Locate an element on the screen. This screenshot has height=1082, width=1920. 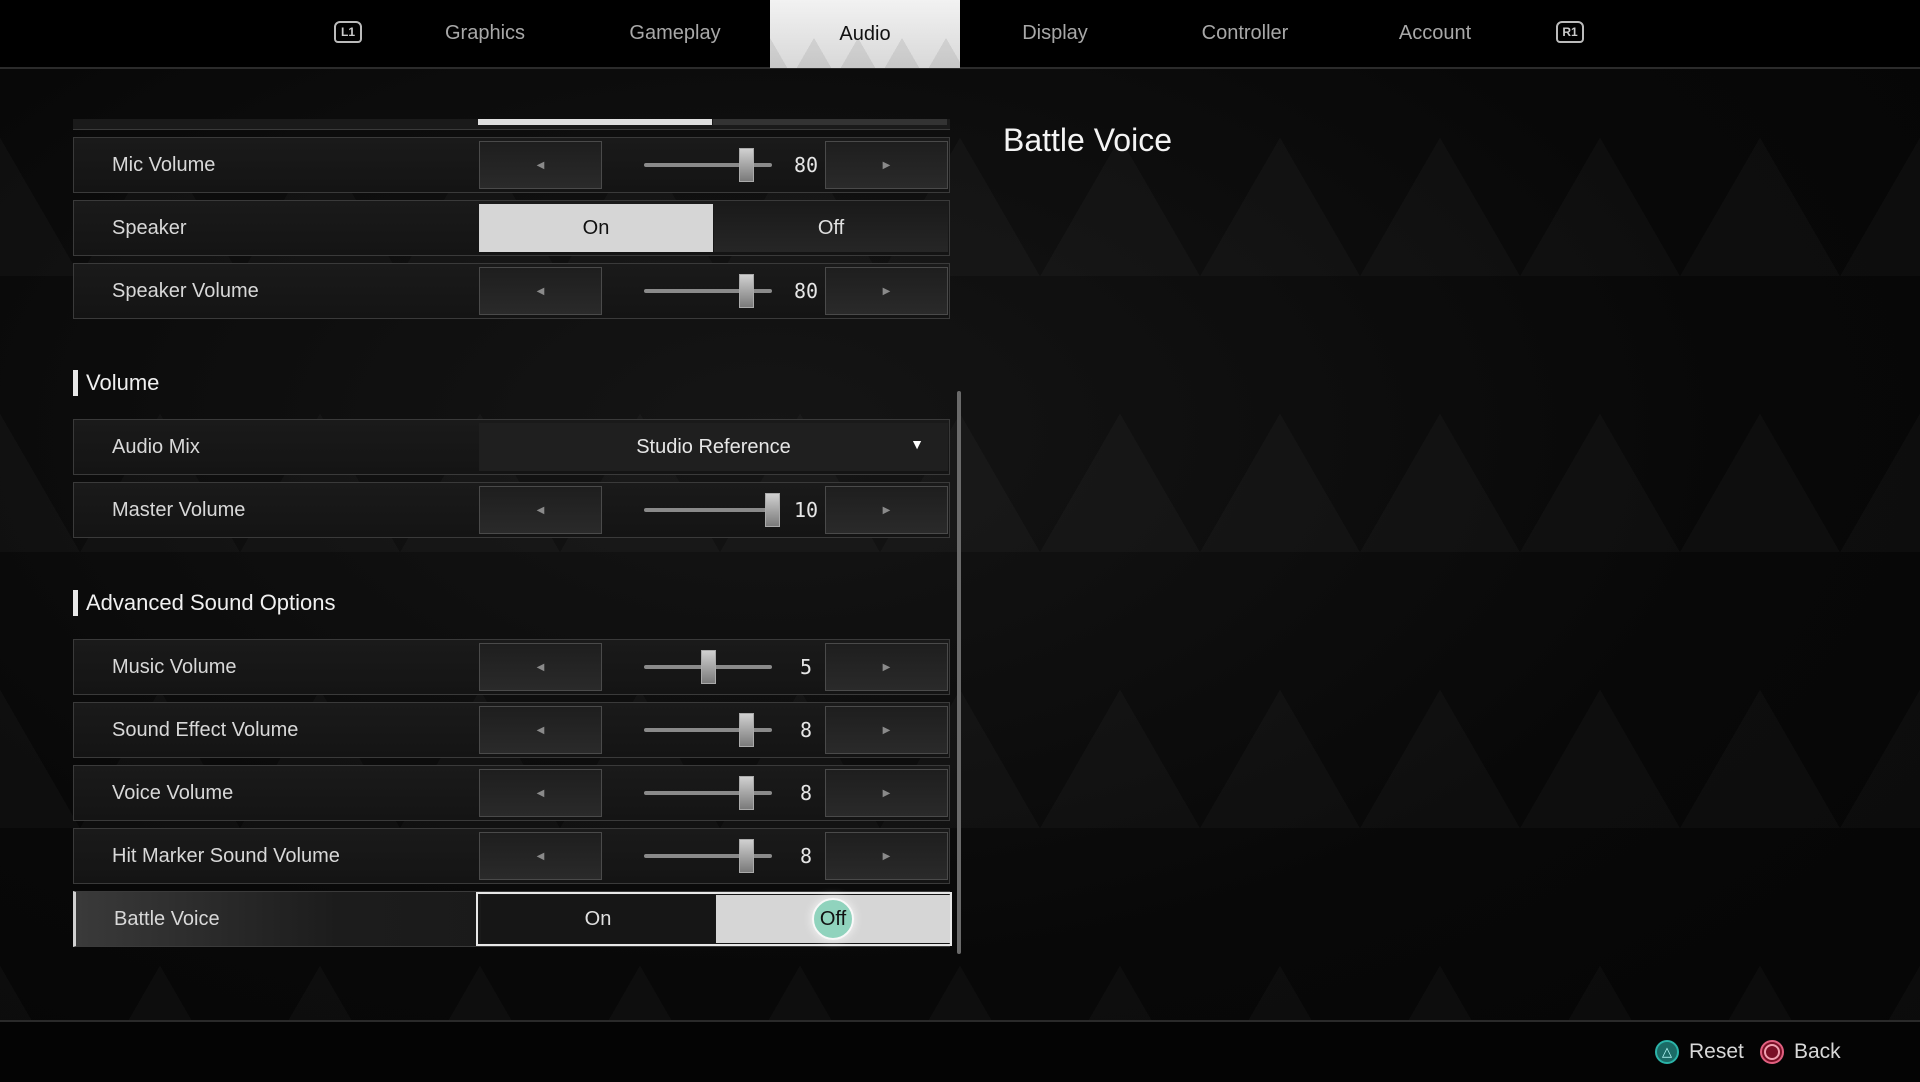
tab-controller: Controller is located at coordinates (1245, 33).